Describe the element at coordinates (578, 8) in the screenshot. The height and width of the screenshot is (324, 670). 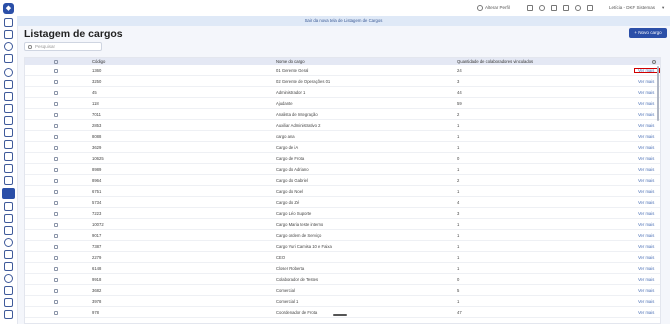
I see `gear-icon` at that location.